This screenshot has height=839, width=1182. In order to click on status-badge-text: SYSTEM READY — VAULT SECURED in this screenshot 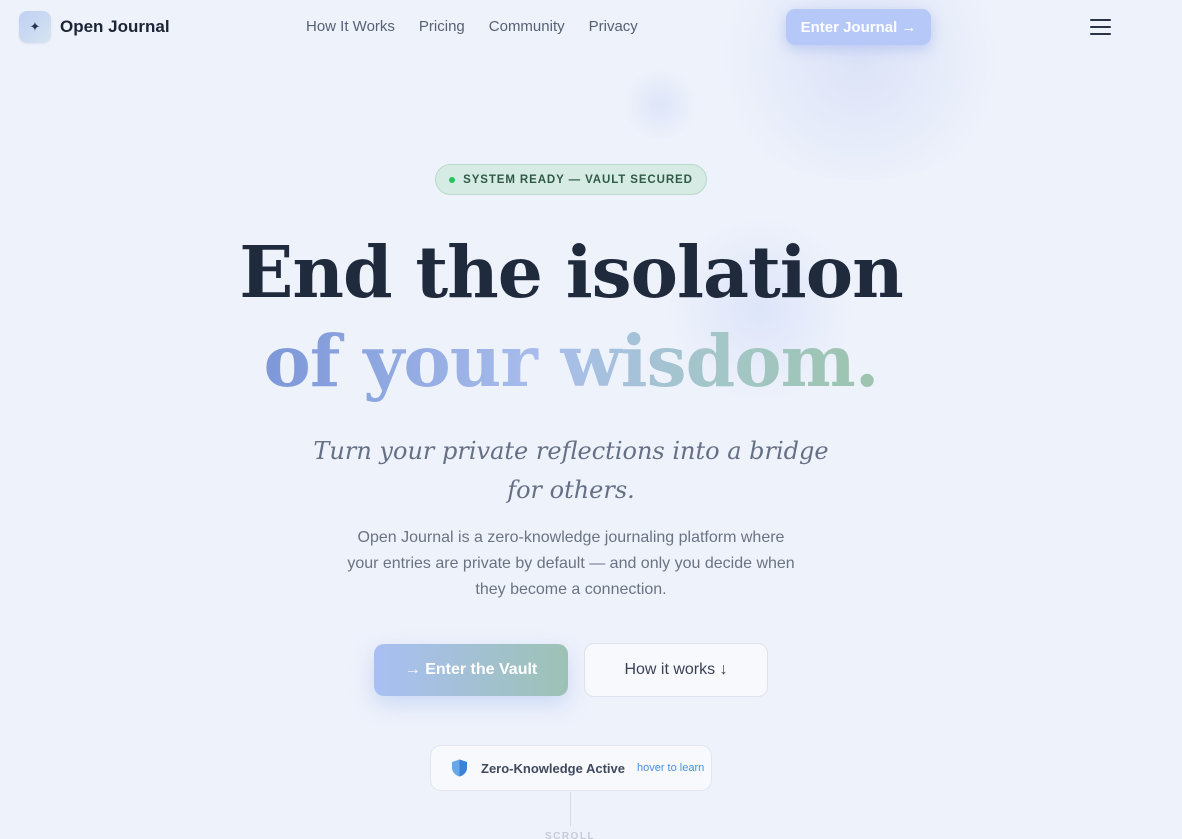, I will do `click(578, 179)`.